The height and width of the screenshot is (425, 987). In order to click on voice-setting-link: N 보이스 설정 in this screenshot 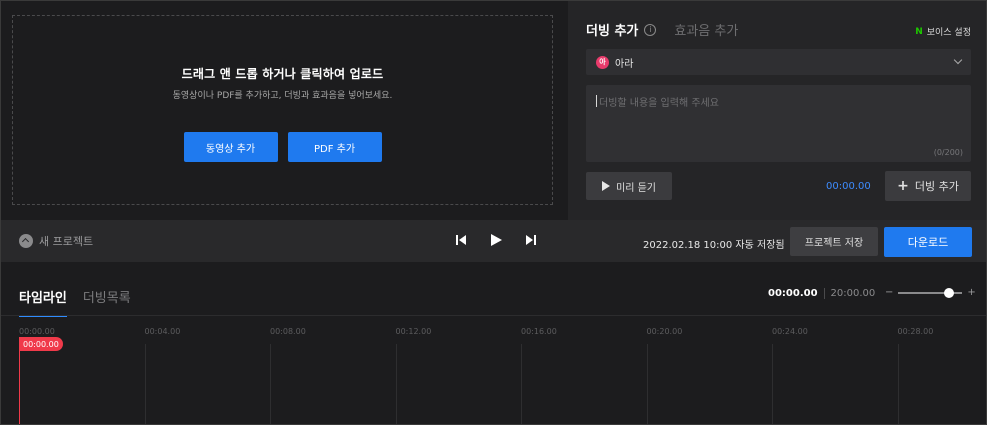, I will do `click(943, 32)`.